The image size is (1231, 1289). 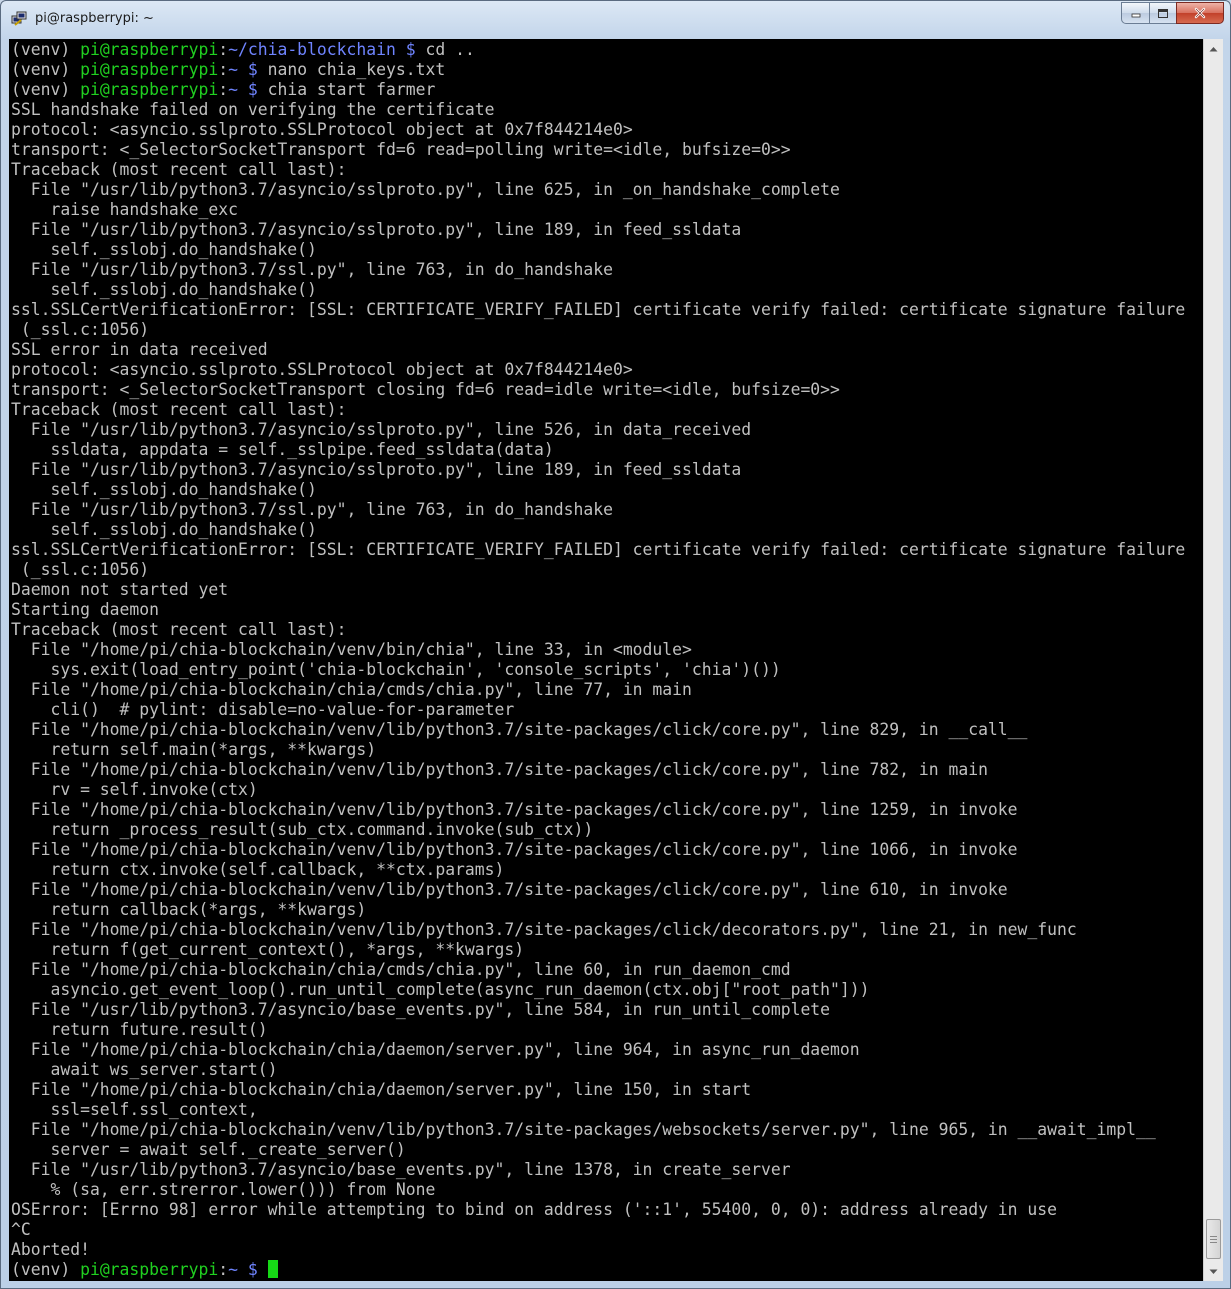 What do you see at coordinates (598, 350) in the screenshot?
I see `terminal-line: SSL error in data received` at bounding box center [598, 350].